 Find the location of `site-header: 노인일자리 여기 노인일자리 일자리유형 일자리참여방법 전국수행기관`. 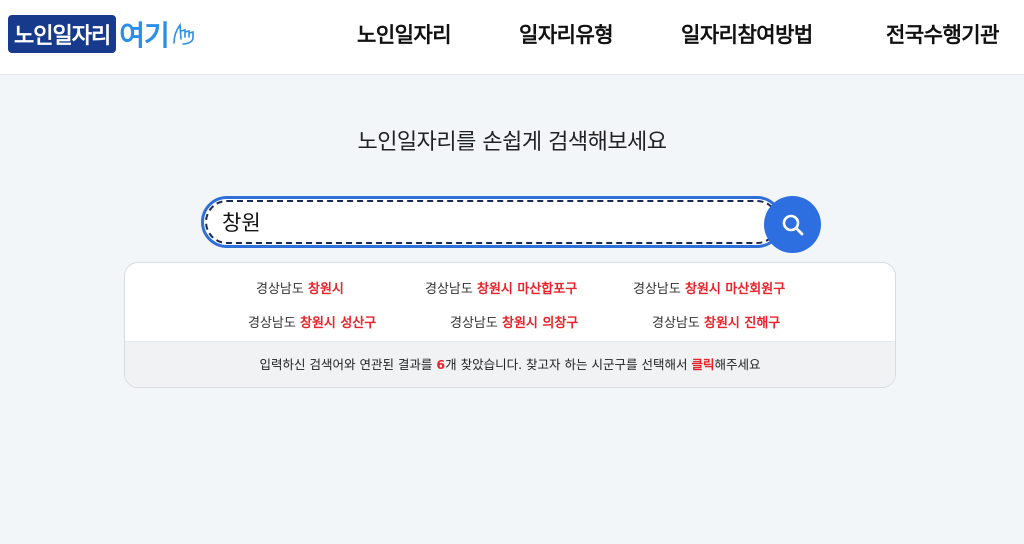

site-header: 노인일자리 여기 노인일자리 일자리유형 일자리참여방법 전국수행기관 is located at coordinates (512, 37).